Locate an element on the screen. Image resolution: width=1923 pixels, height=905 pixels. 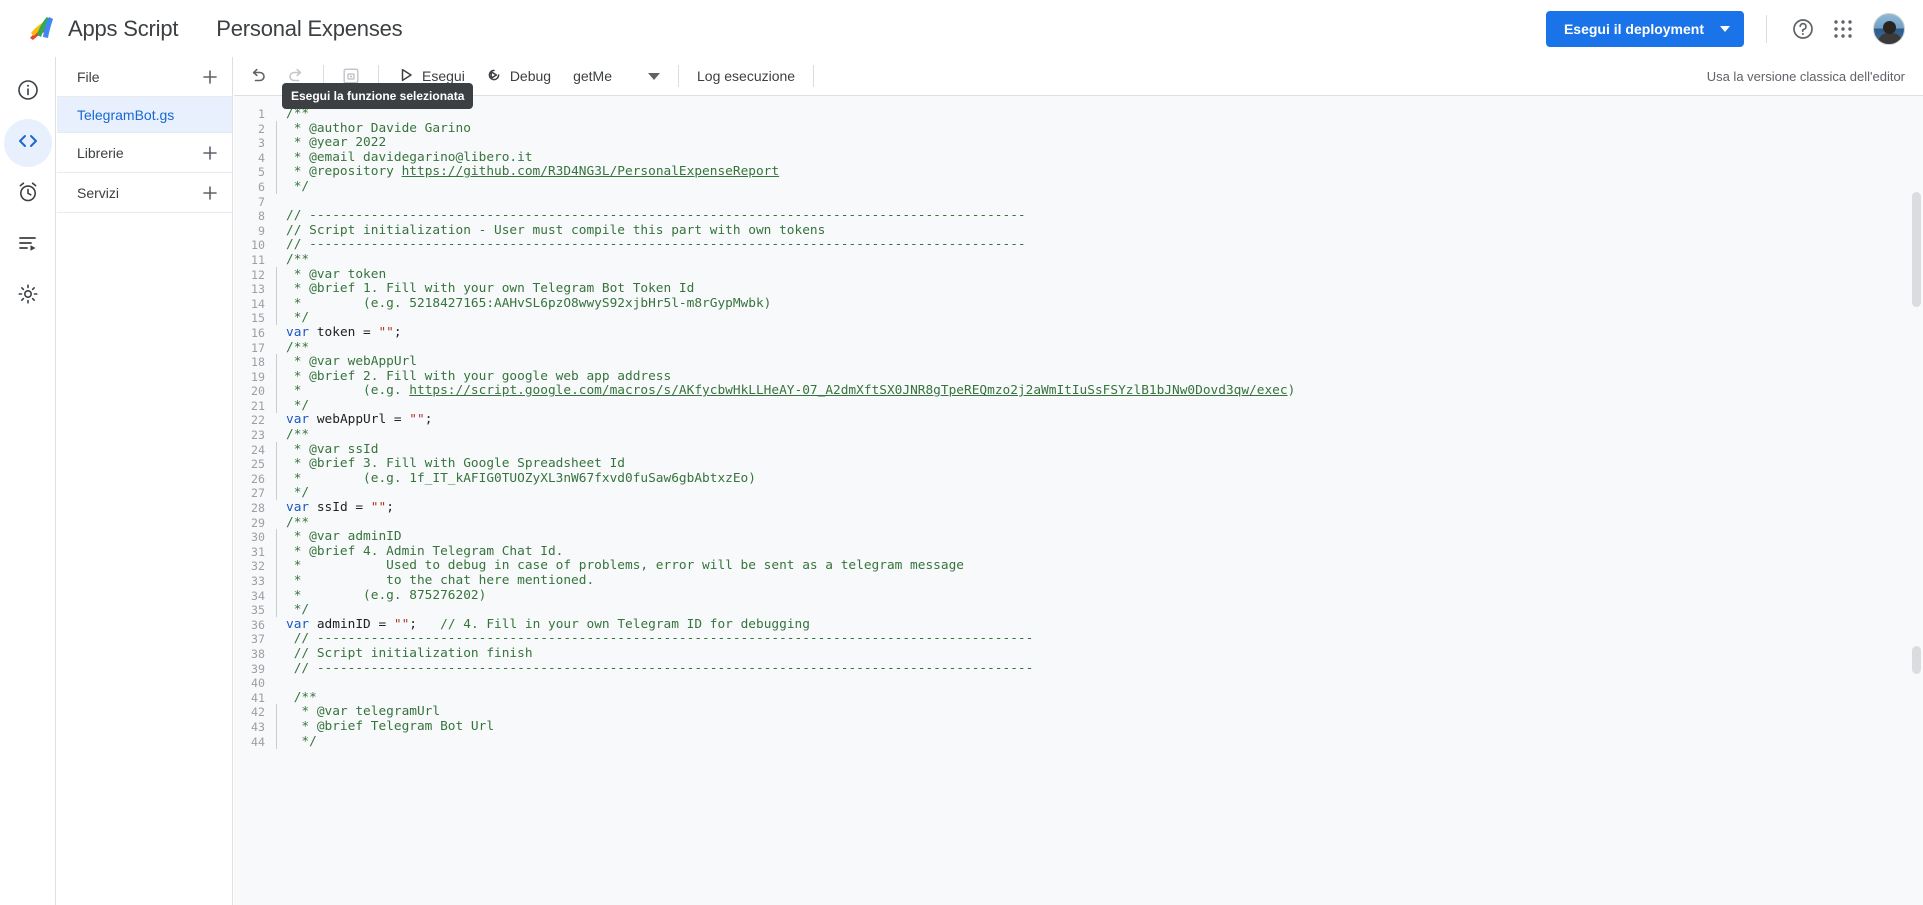
code-token: "" is located at coordinates (401, 624).